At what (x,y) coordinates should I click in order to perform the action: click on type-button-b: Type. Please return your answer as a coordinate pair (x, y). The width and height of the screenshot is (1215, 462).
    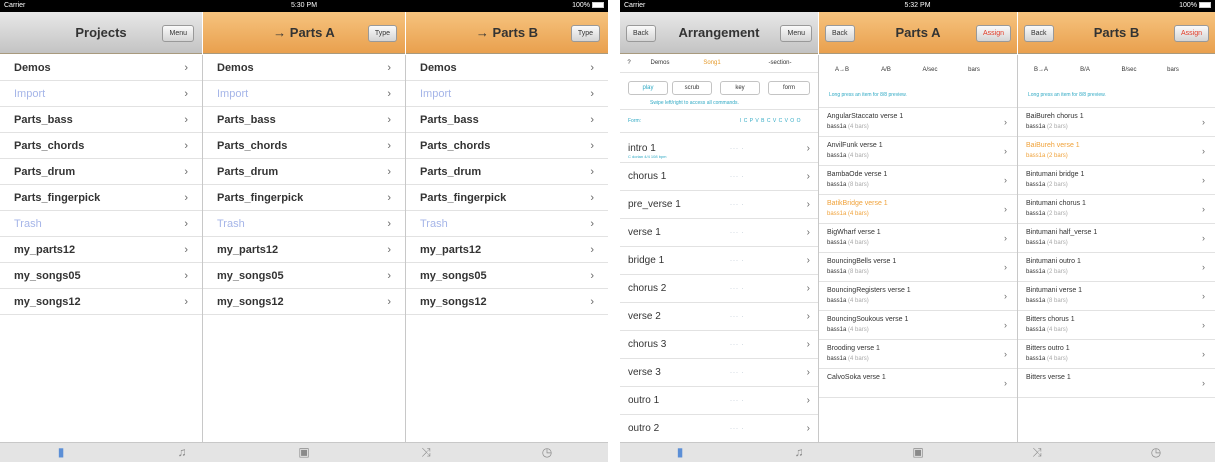
    Looking at the image, I should click on (585, 33).